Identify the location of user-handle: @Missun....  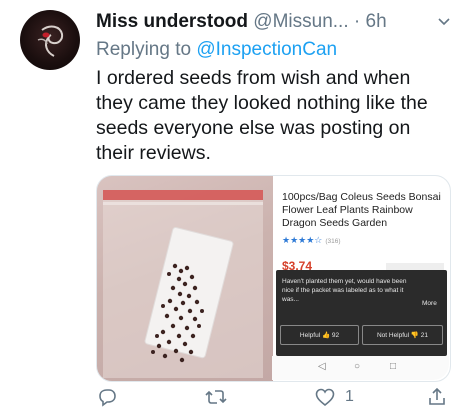
(300, 21).